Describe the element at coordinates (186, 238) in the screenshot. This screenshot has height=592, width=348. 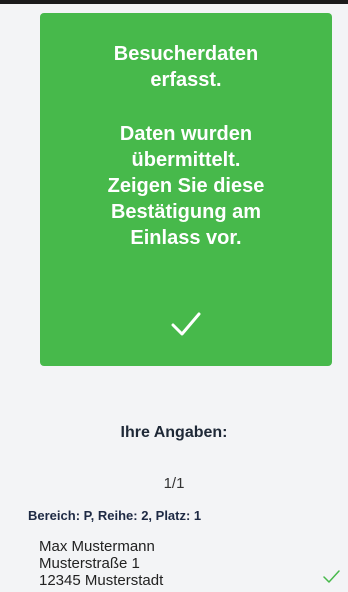
I see `confirmation-line: Einlass vor.` at that location.